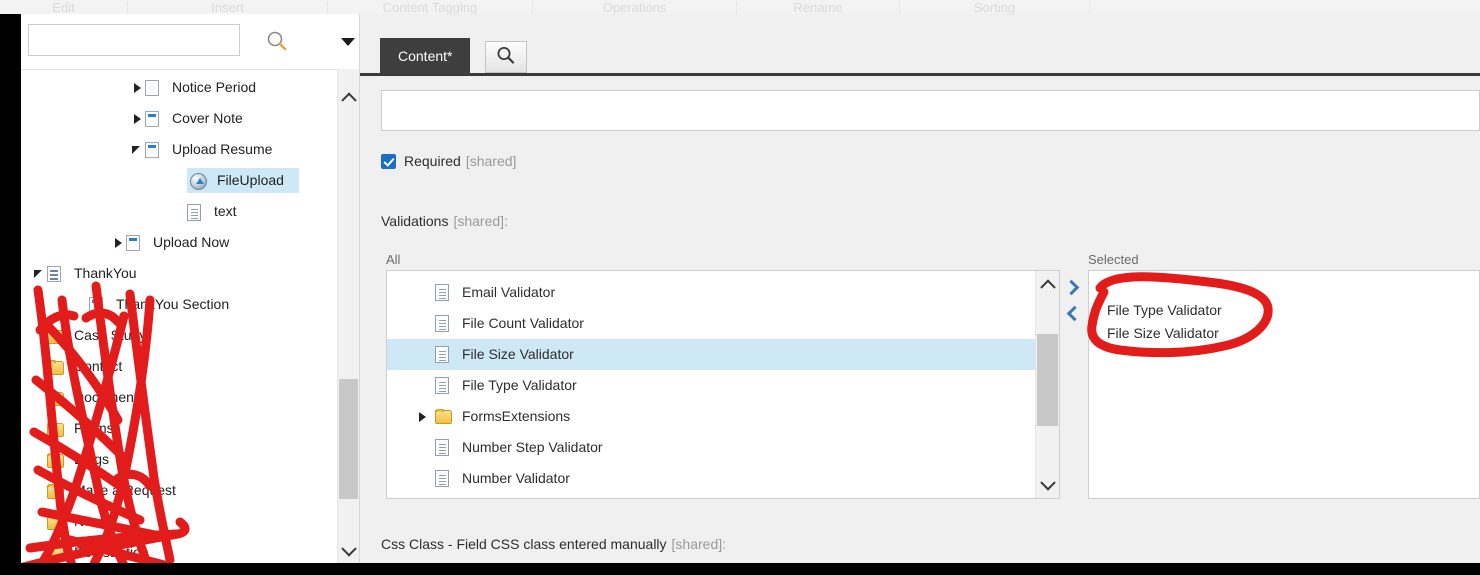  I want to click on editor-tabstrip: Content*, so click(920, 45).